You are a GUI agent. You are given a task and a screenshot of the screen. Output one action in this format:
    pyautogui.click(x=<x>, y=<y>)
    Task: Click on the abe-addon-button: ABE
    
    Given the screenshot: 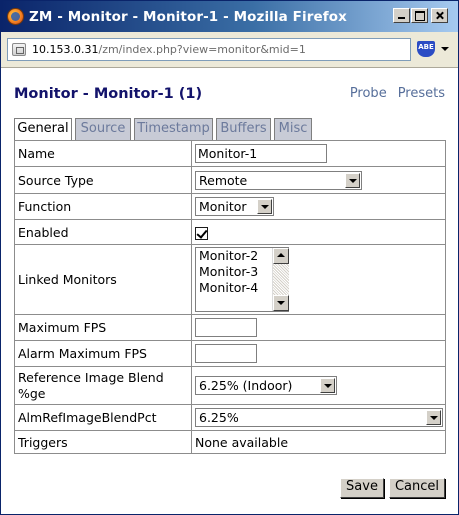 What is the action you would take?
    pyautogui.click(x=427, y=49)
    